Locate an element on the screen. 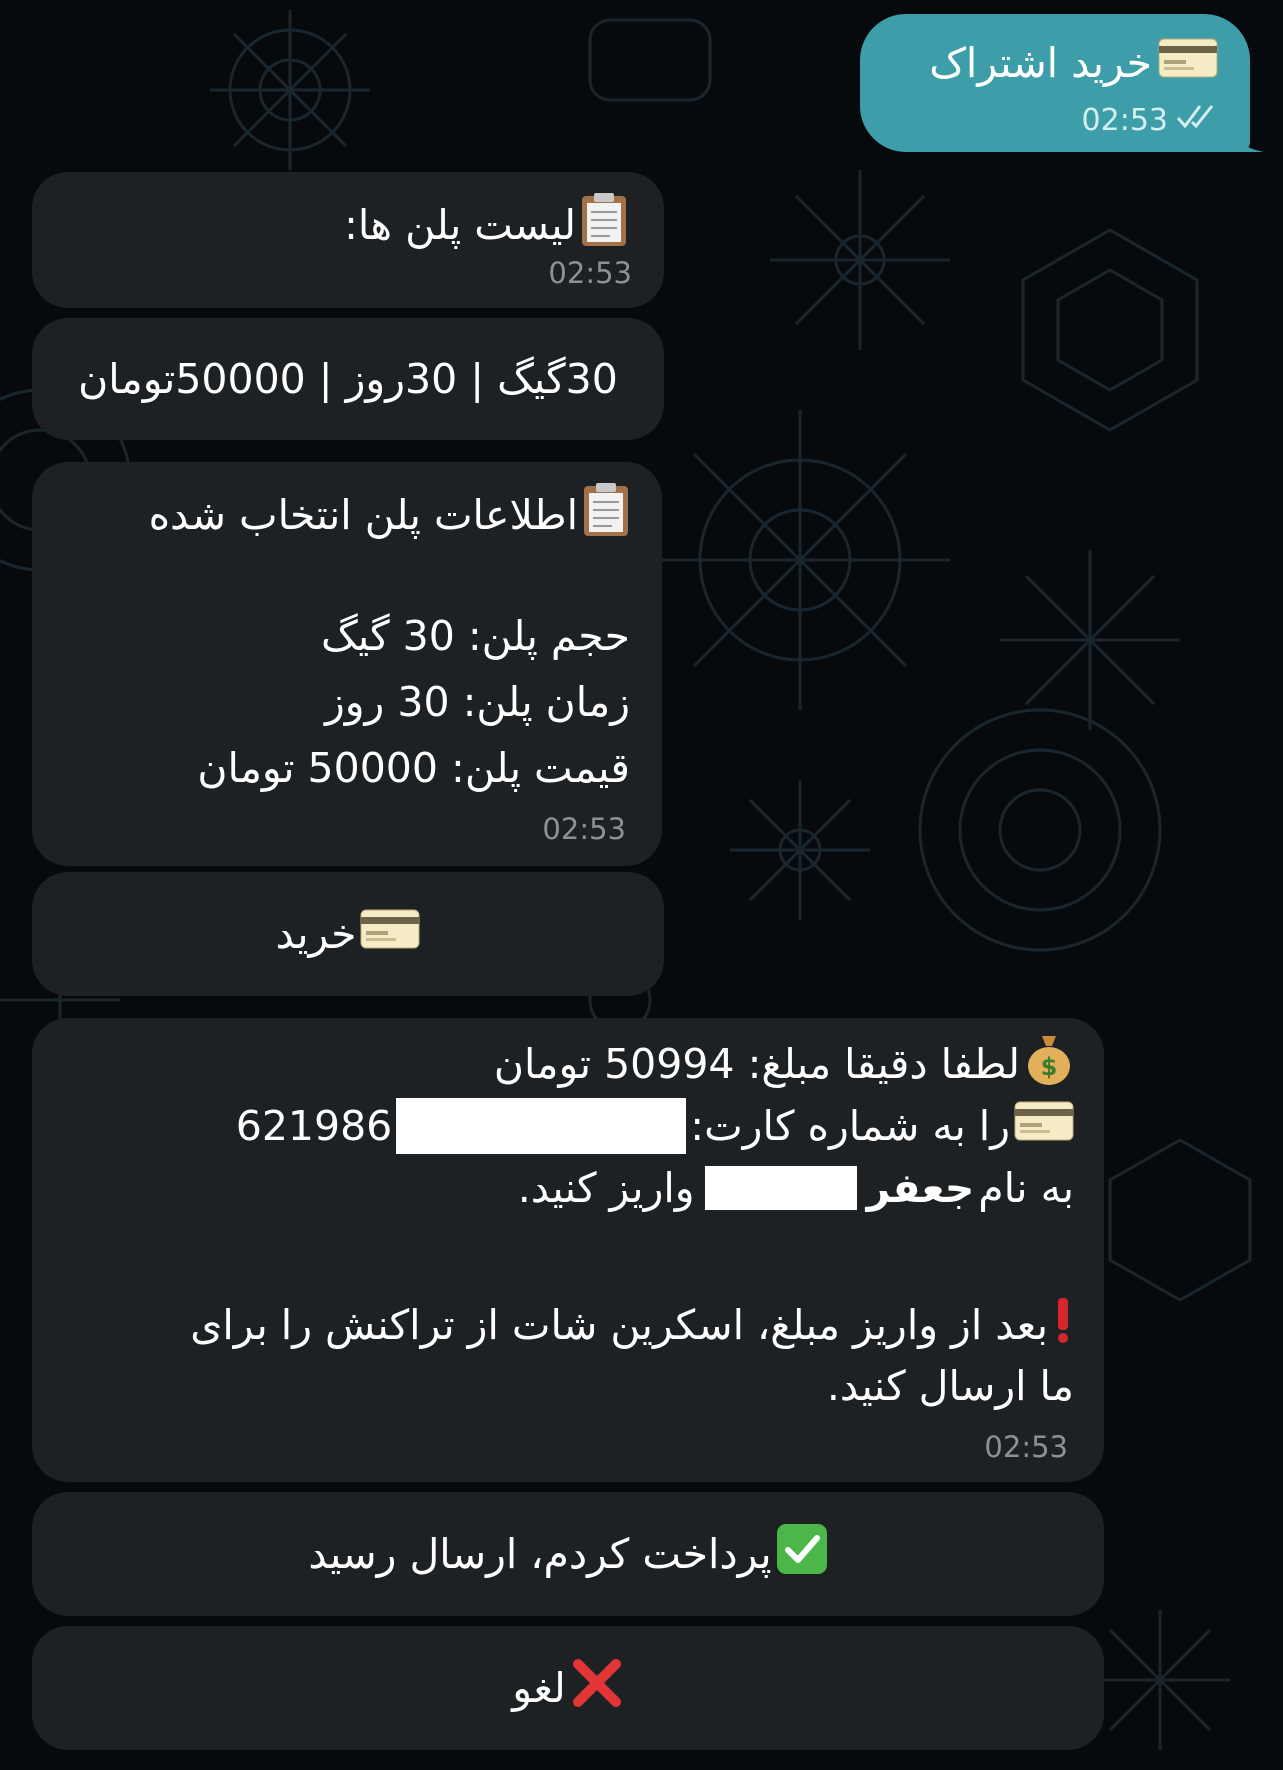 Image resolution: width=1283 pixels, height=1770 pixels. plan-30gb-button-label: 30گیگ | 30روز | 50000تومان is located at coordinates (348, 379).